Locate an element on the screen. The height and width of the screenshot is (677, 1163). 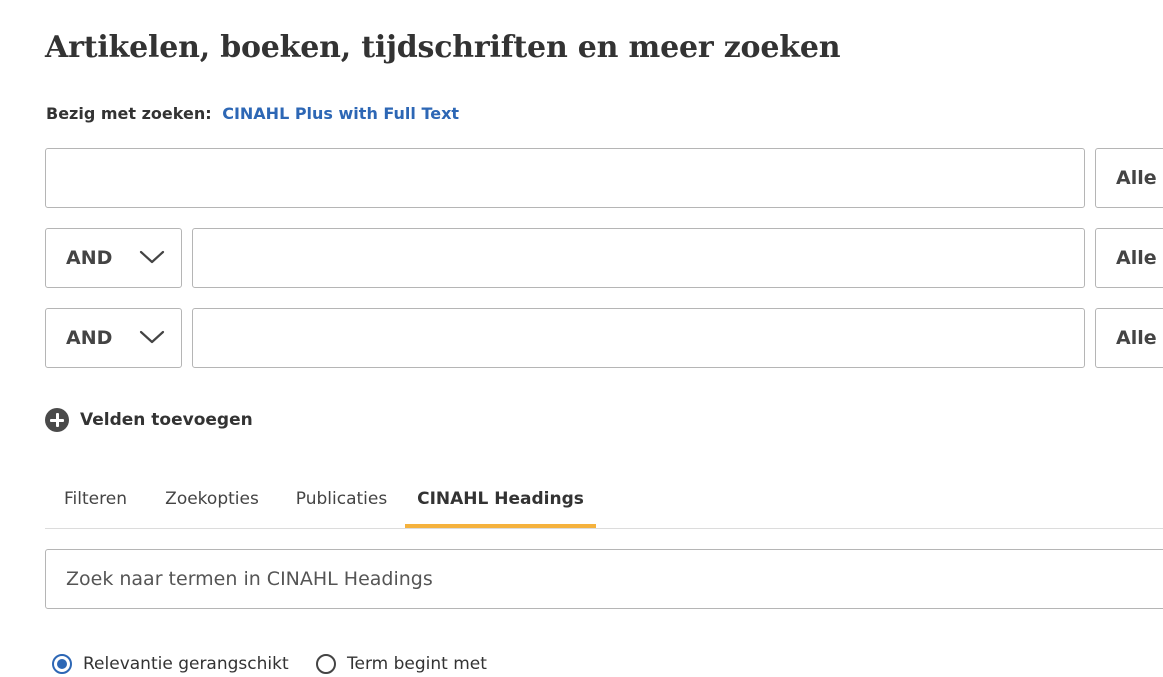
radio-term-begins-with: Term begint met is located at coordinates (401, 664).